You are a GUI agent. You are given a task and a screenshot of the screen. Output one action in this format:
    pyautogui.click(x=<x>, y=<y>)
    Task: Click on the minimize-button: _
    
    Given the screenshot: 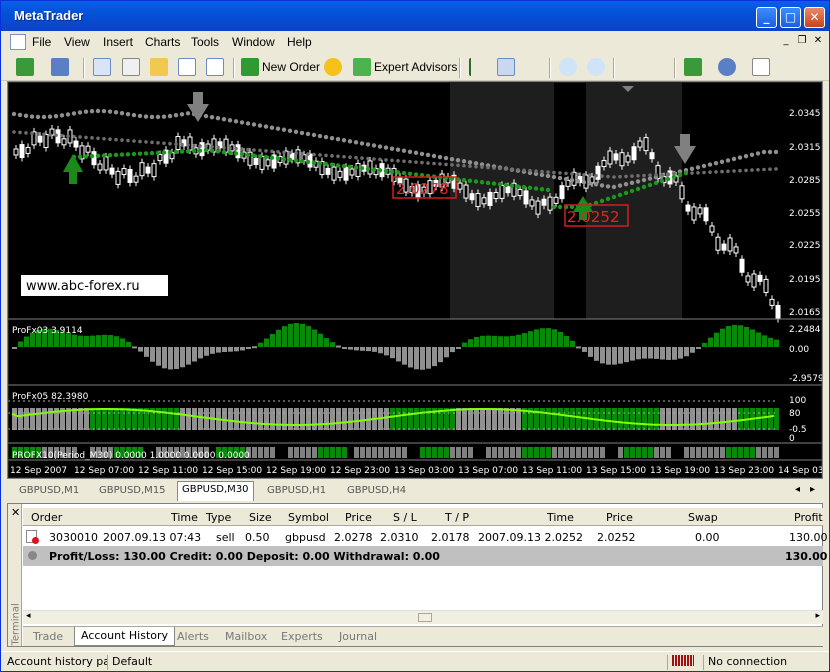 What is the action you would take?
    pyautogui.click(x=766, y=17)
    